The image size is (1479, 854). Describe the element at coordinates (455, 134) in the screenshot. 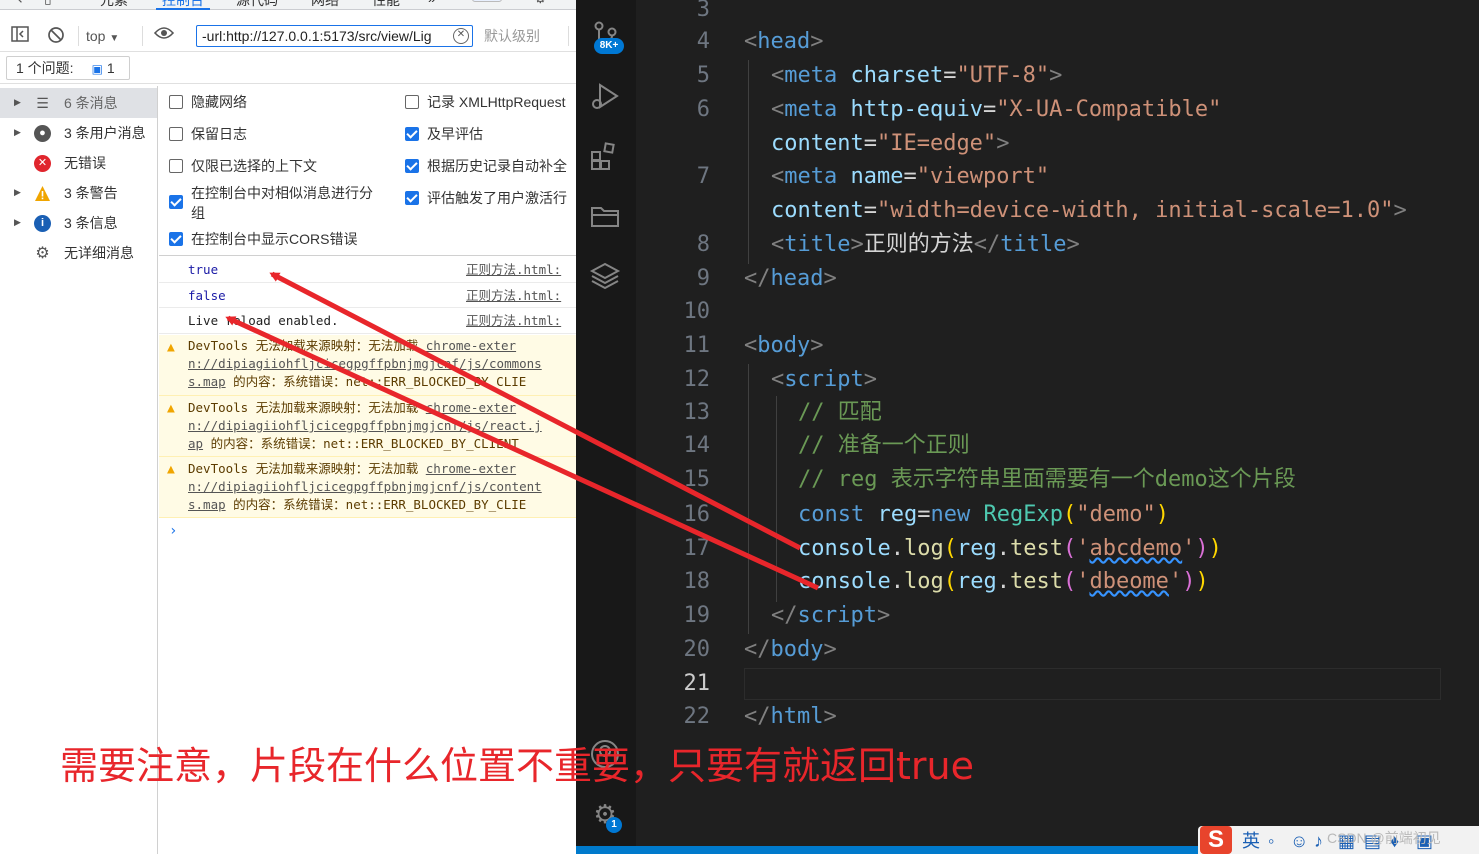

I see `eager-eval-label: 及早评估` at that location.